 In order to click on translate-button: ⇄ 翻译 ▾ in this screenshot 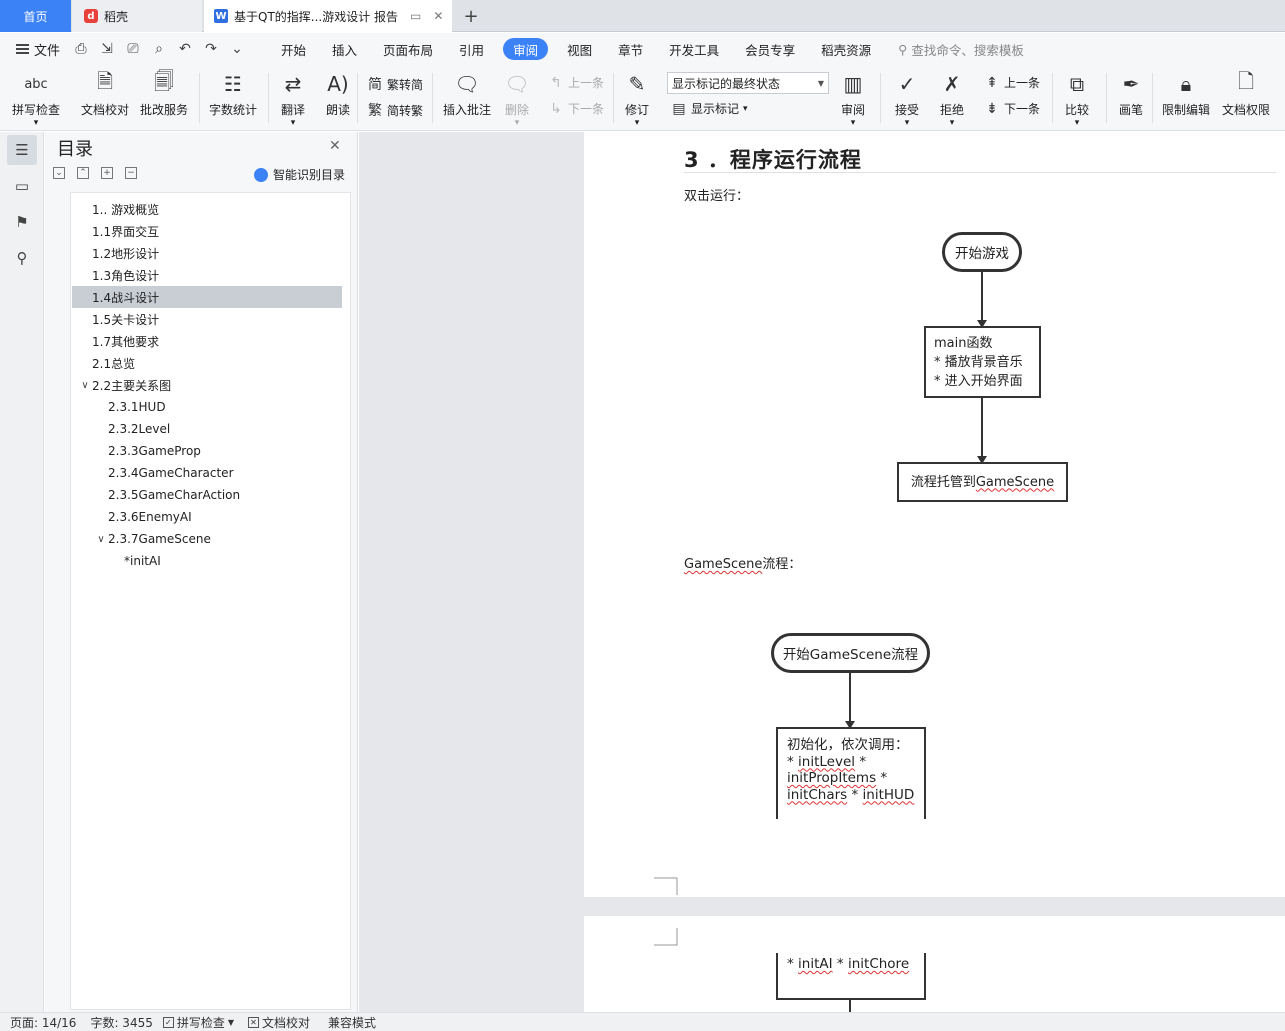, I will do `click(293, 98)`.